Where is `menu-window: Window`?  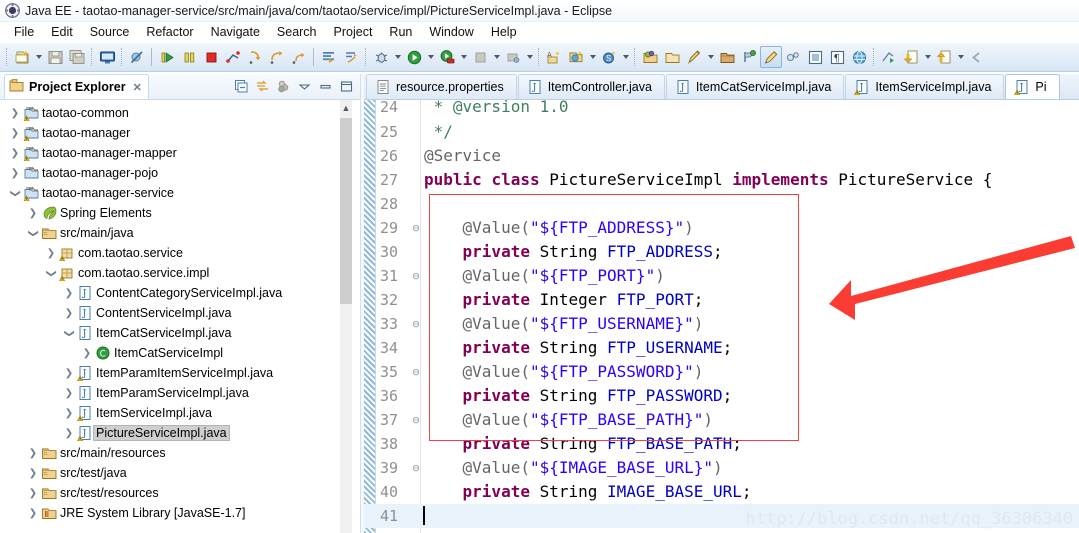 menu-window: Window is located at coordinates (451, 32).